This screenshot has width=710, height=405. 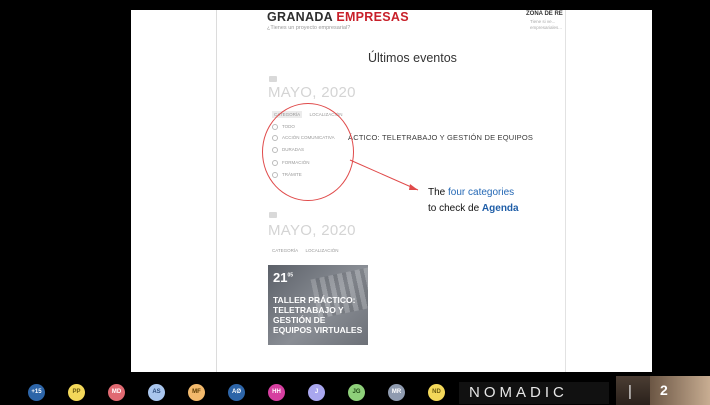 I want to click on page-number: 2, so click(x=680, y=390).